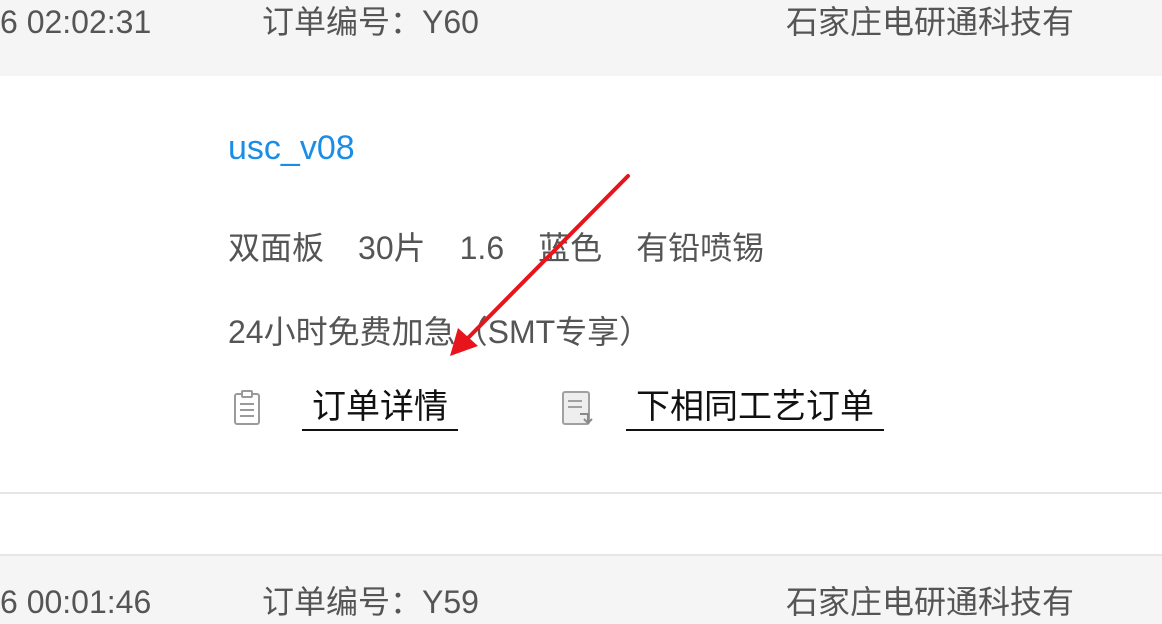 This screenshot has height=624, width=1162. What do you see at coordinates (570, 248) in the screenshot?
I see `spec-color: 蓝色` at bounding box center [570, 248].